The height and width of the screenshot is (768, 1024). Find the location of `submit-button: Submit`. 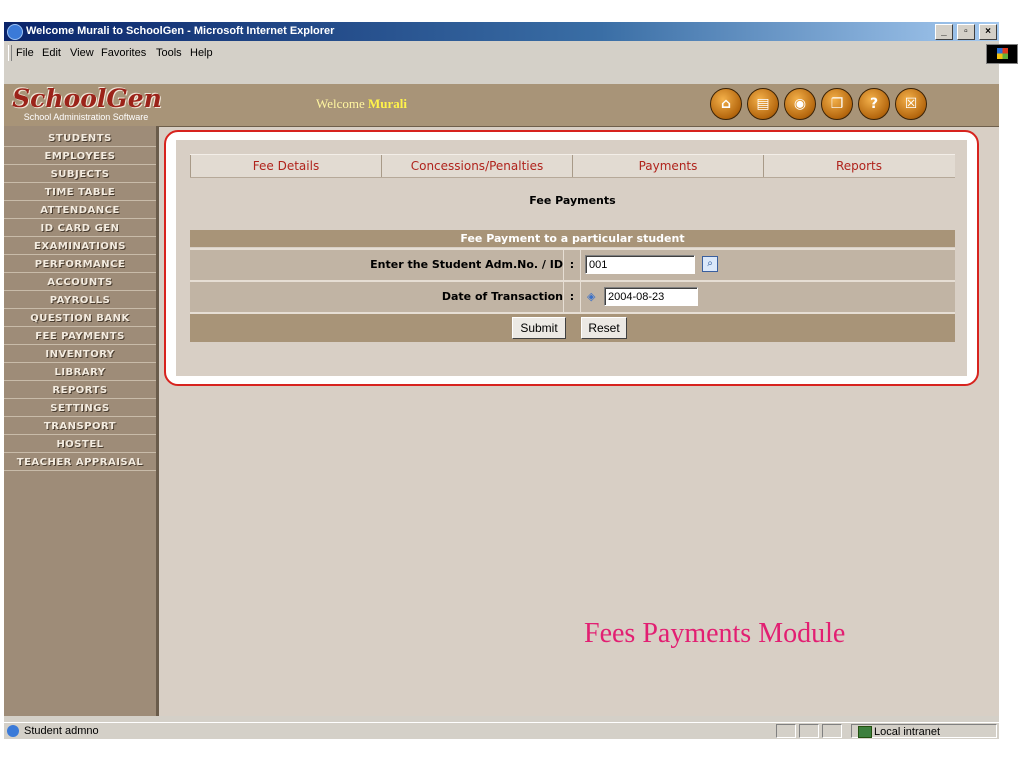

submit-button: Submit is located at coordinates (539, 328).